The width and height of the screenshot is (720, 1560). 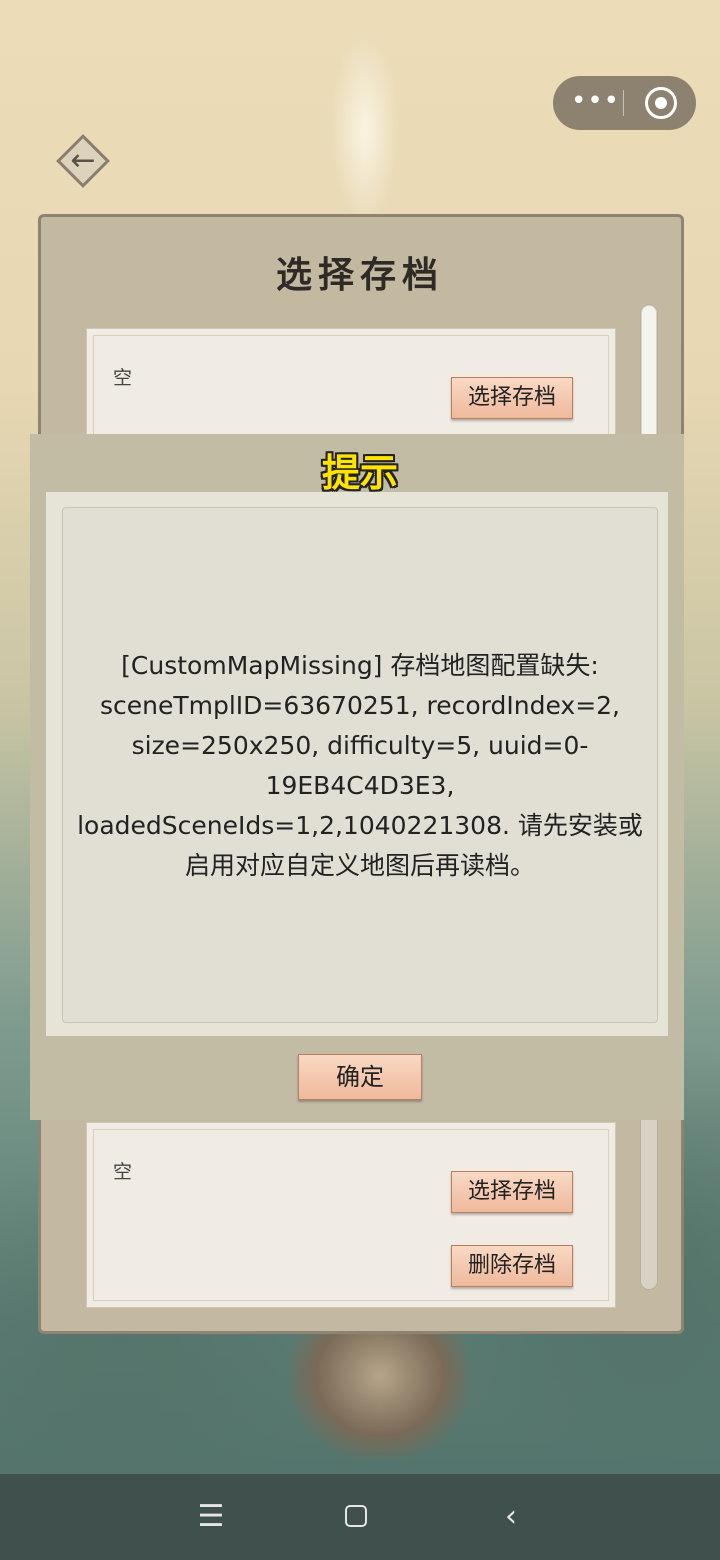 What do you see at coordinates (512, 1266) in the screenshot?
I see `delete-save-button: 删除存档` at bounding box center [512, 1266].